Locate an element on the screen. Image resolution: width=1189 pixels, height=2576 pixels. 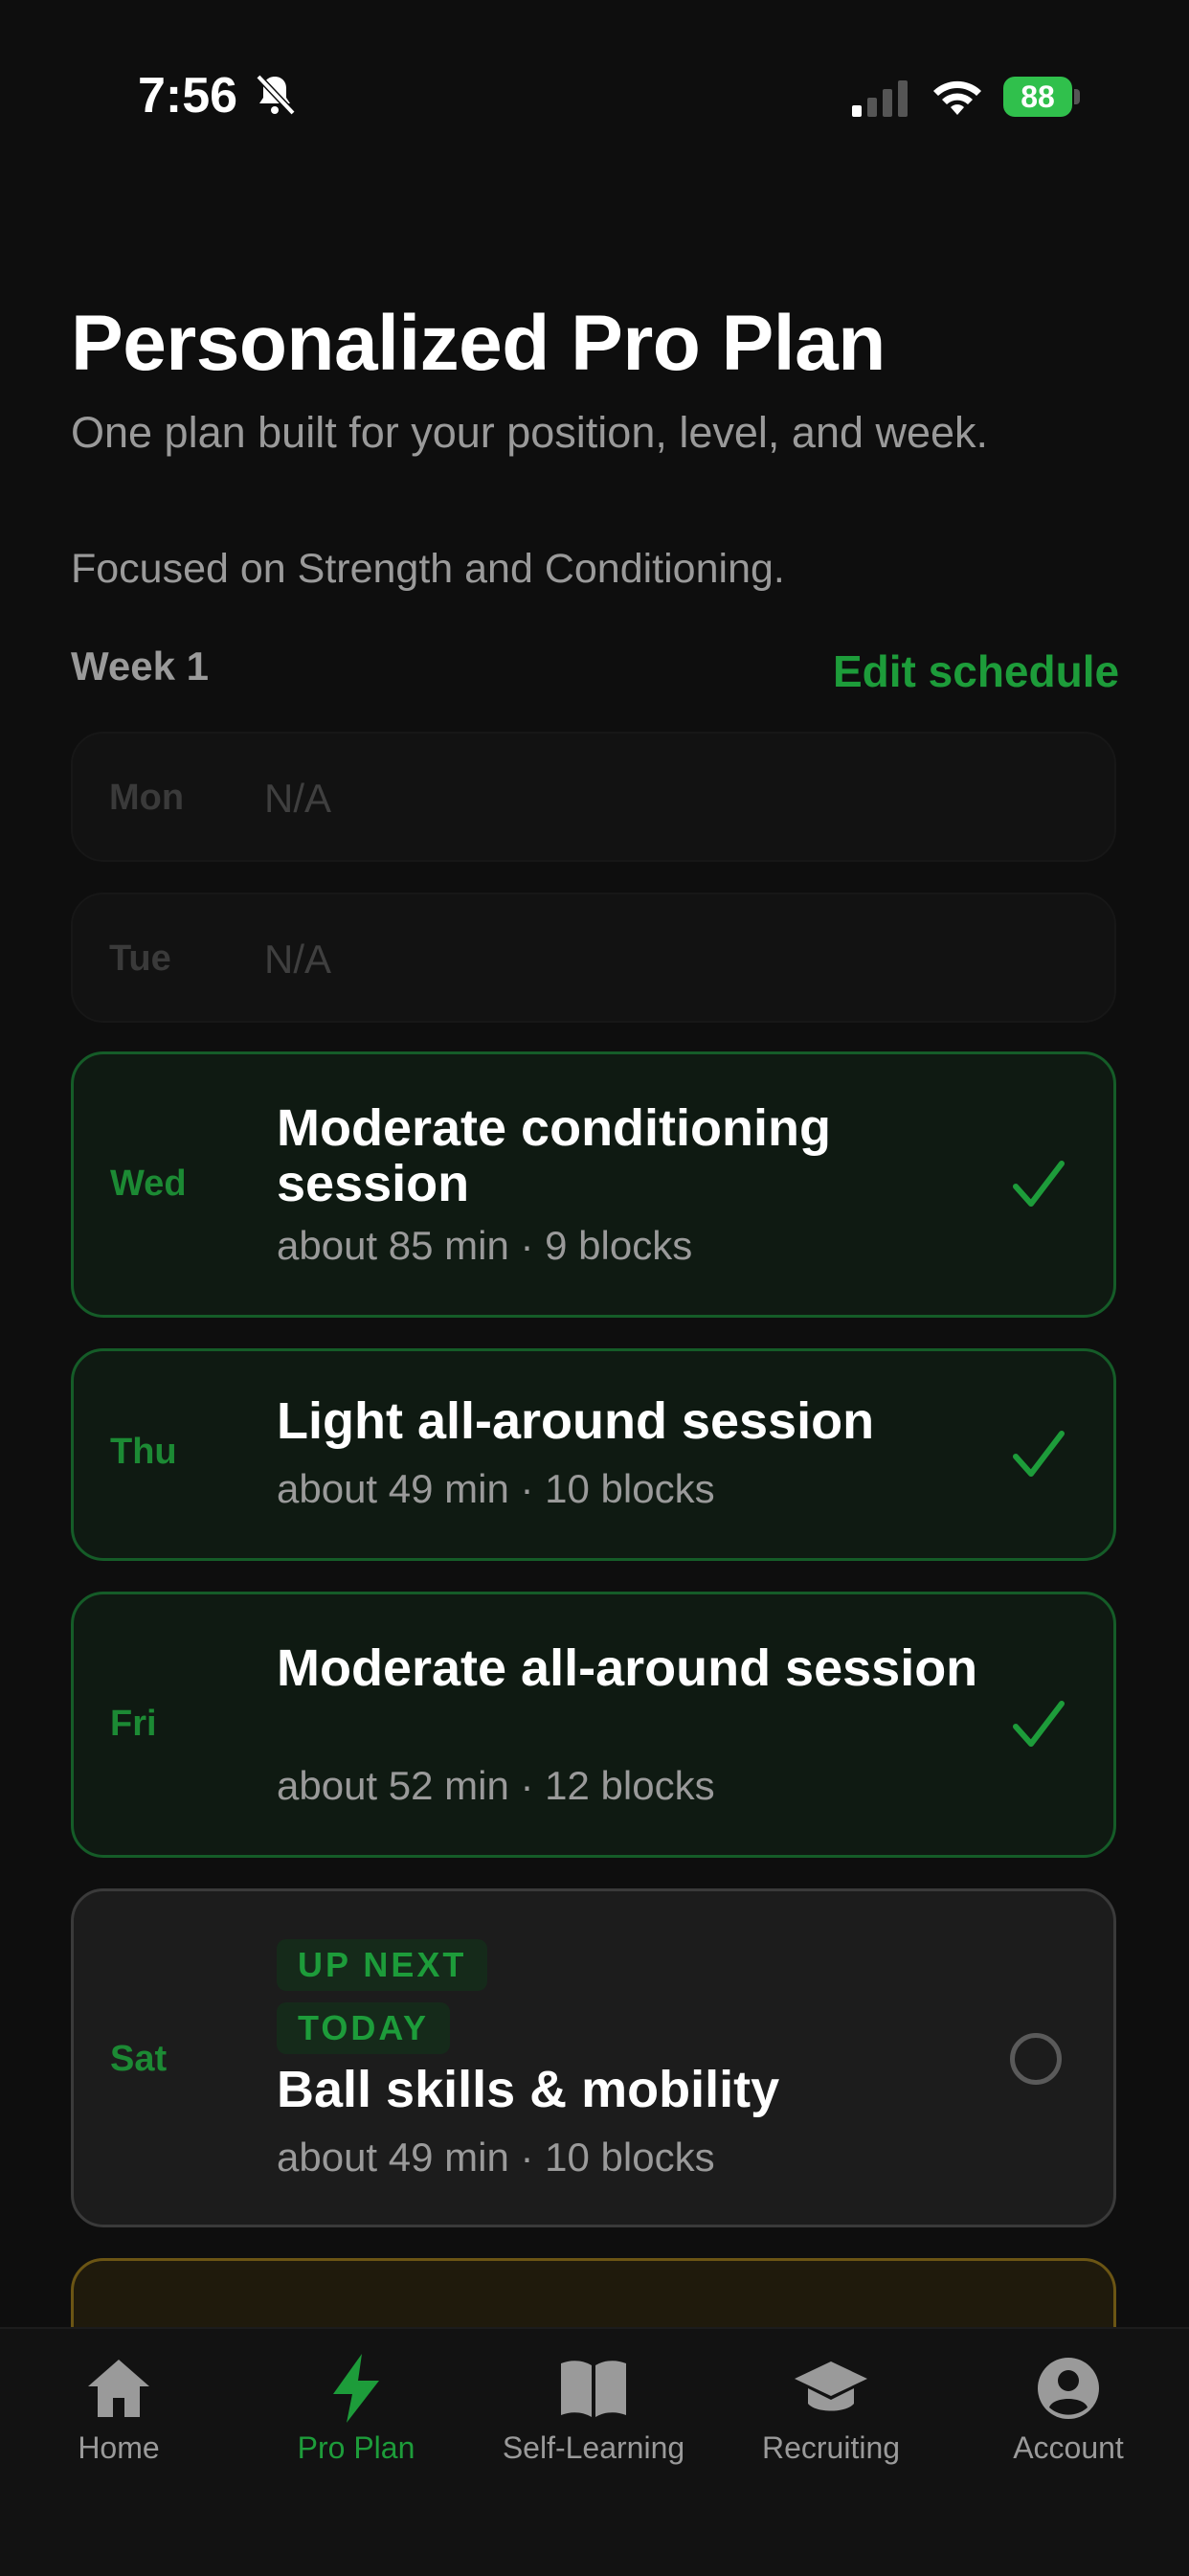
account-icon is located at coordinates (1068, 2388).